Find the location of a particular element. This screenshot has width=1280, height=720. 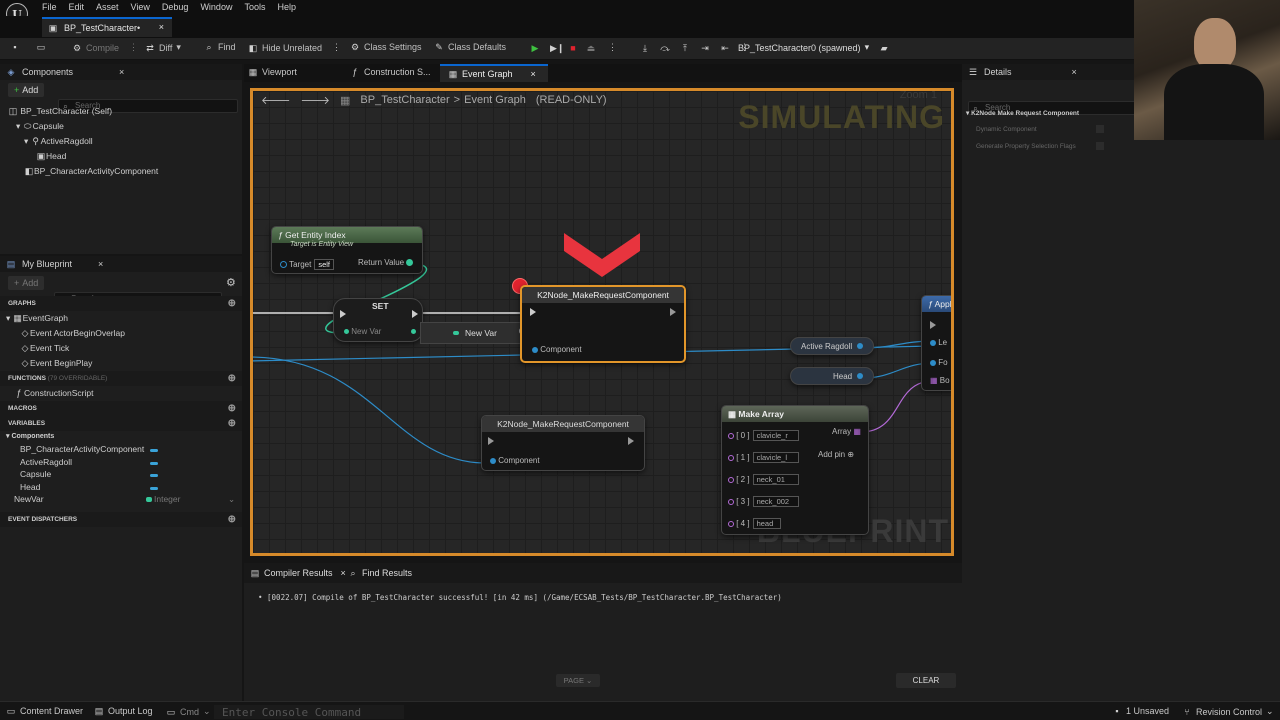

pin-bo: ▦ Bo is located at coordinates (940, 380).